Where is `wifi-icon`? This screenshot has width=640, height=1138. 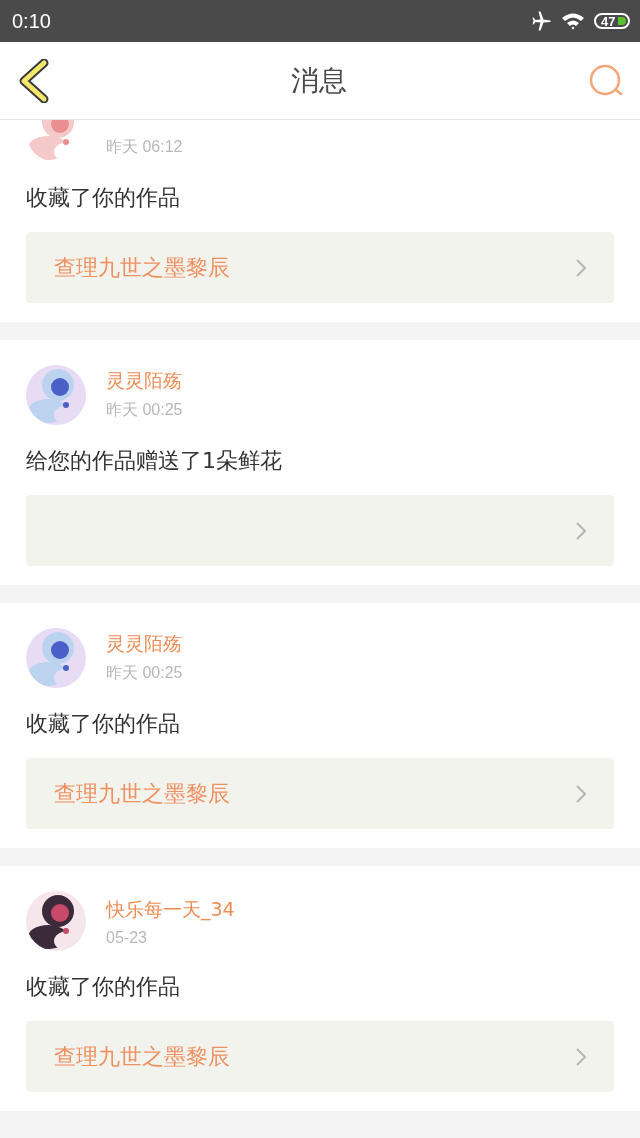 wifi-icon is located at coordinates (573, 21).